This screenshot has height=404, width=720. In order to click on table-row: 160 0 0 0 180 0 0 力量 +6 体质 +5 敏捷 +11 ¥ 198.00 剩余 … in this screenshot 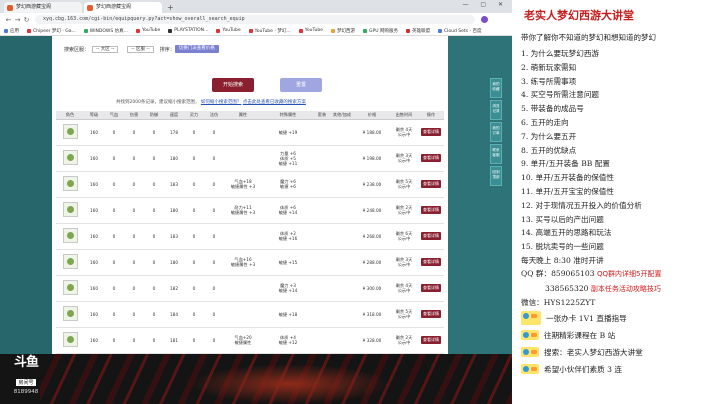, I will do `click(250, 158)`.